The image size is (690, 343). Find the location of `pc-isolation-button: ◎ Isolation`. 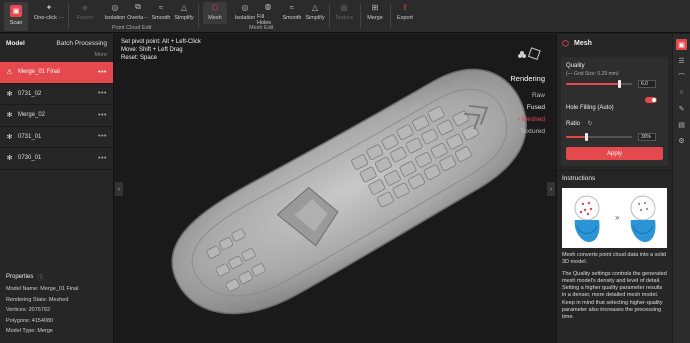

pc-isolation-button: ◎ Isolation is located at coordinates (115, 13).